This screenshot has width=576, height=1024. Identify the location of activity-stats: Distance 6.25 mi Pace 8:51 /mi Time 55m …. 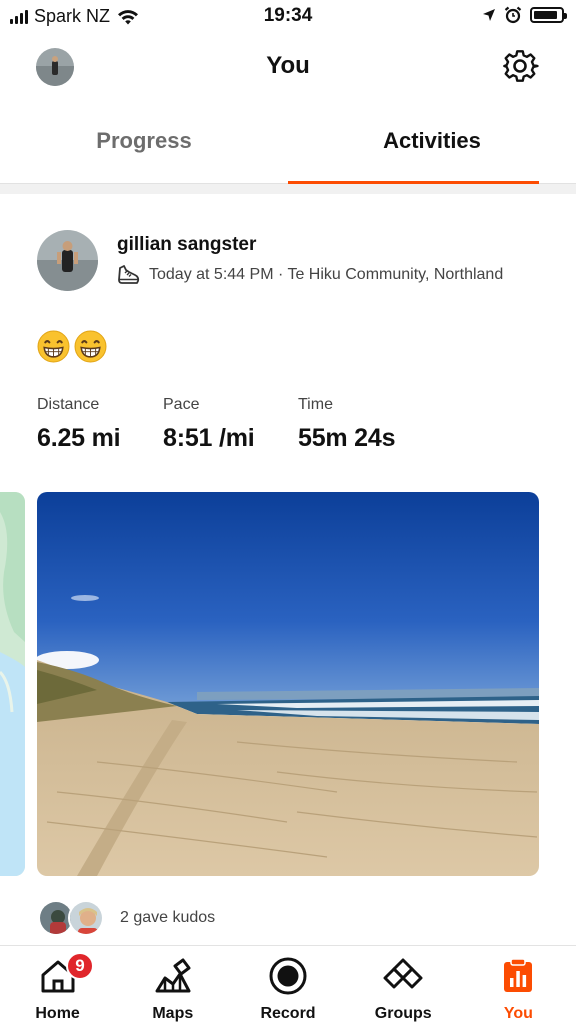
(235, 424).